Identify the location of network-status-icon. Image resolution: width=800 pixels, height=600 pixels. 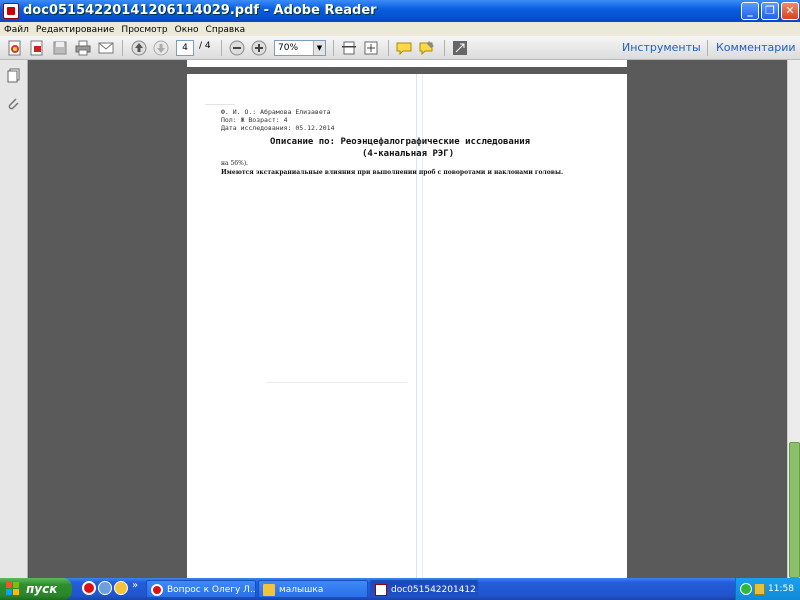
(746, 589).